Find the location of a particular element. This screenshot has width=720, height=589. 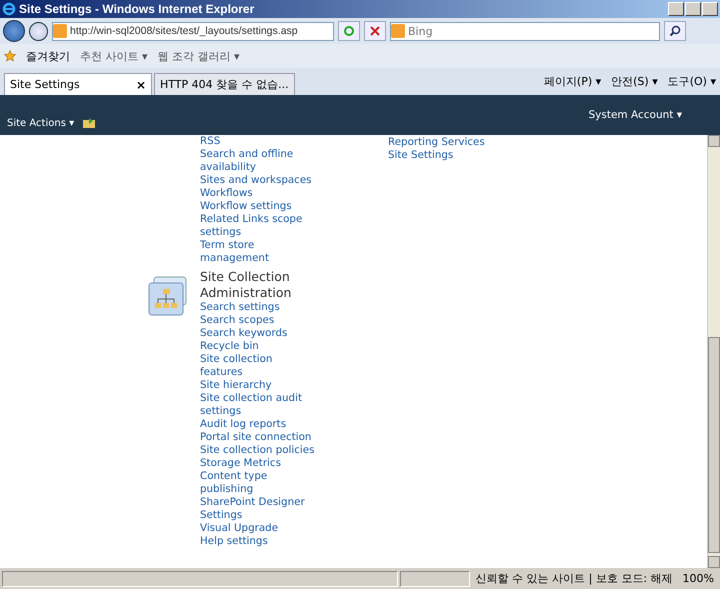

refresh-button is located at coordinates (349, 31).